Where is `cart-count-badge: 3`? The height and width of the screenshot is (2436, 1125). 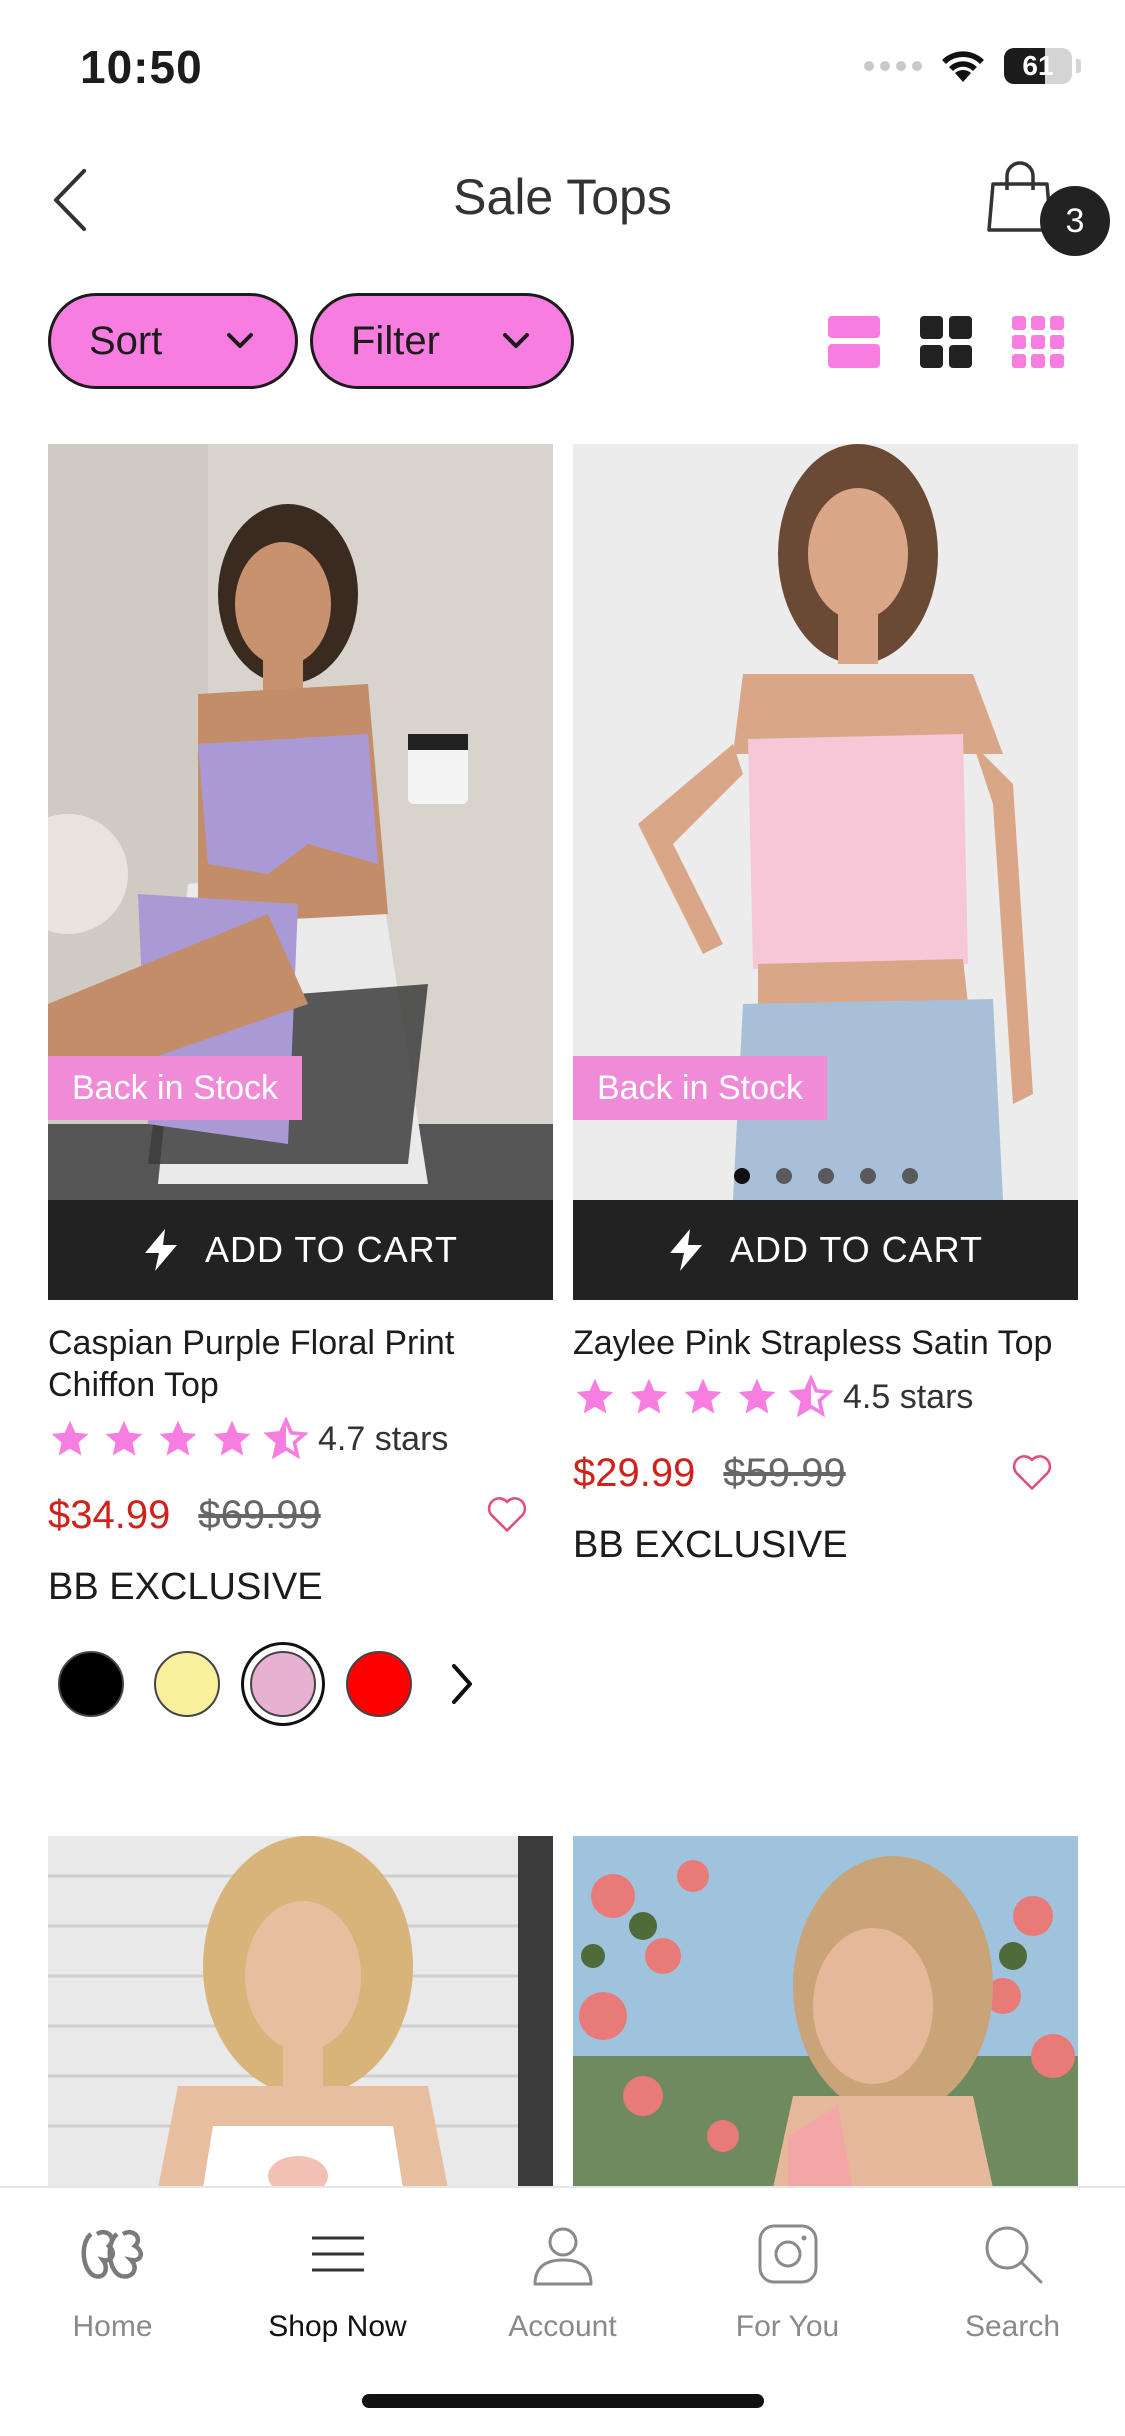
cart-count-badge: 3 is located at coordinates (1075, 221).